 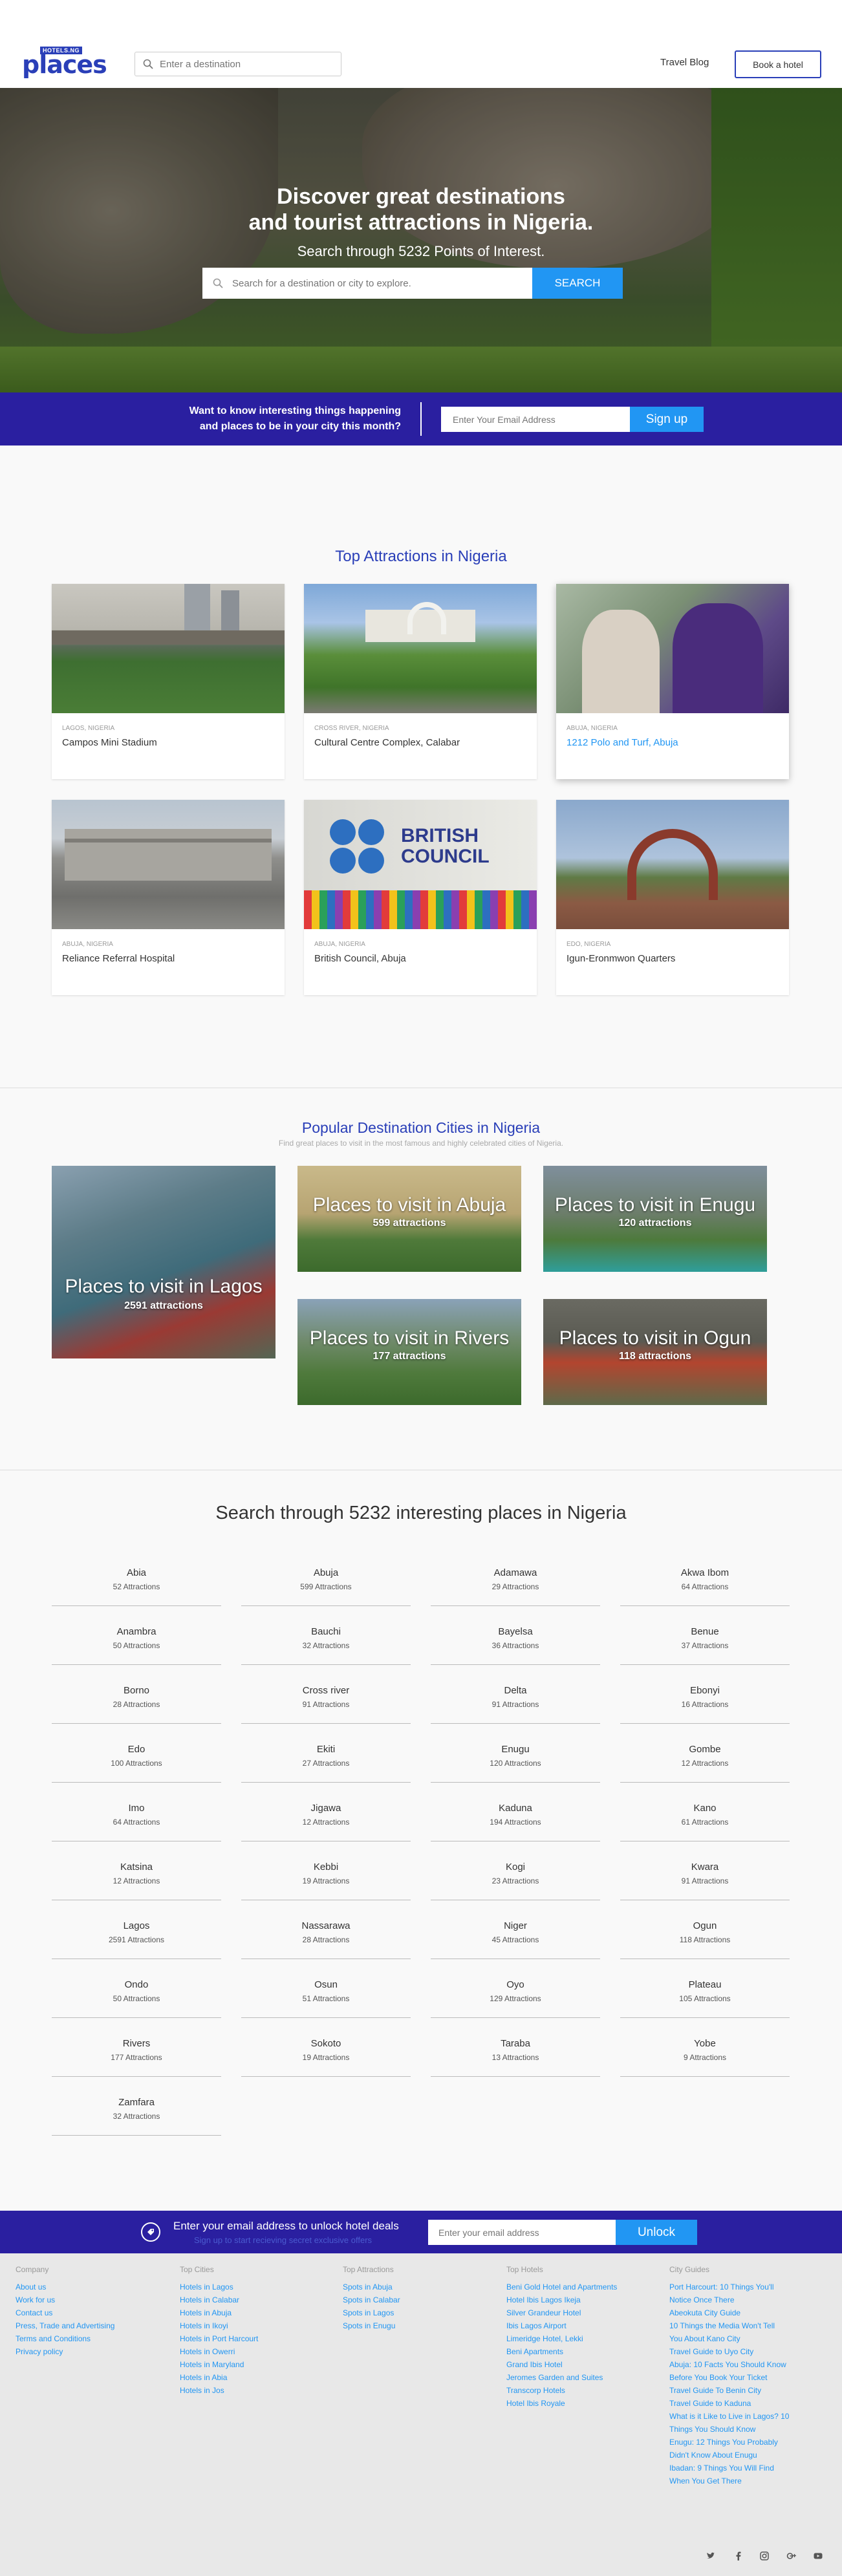 I want to click on footer-link: Work for us, so click(x=65, y=2299).